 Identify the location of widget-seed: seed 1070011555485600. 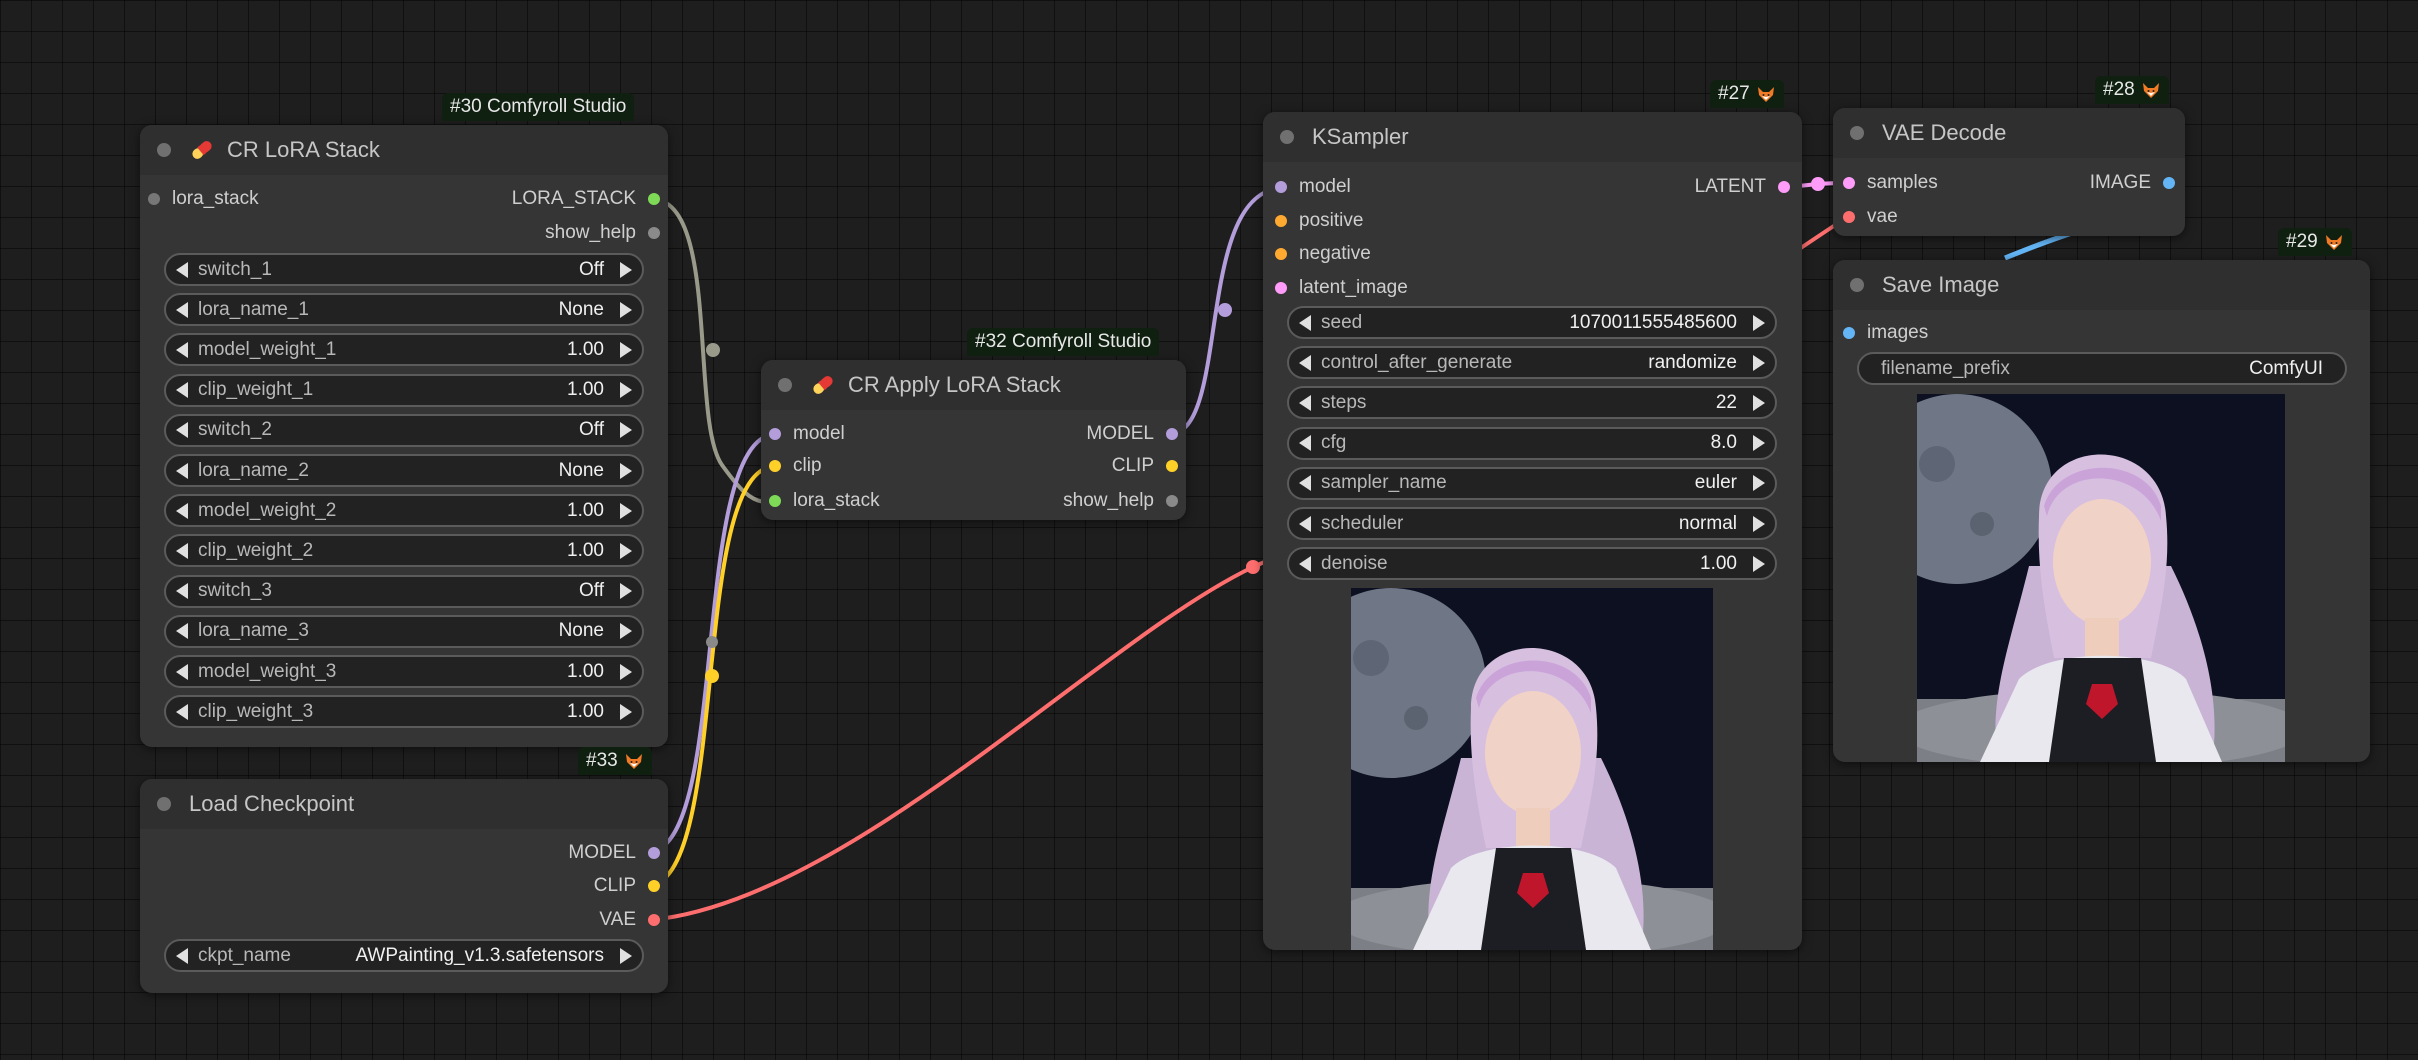
(1532, 322).